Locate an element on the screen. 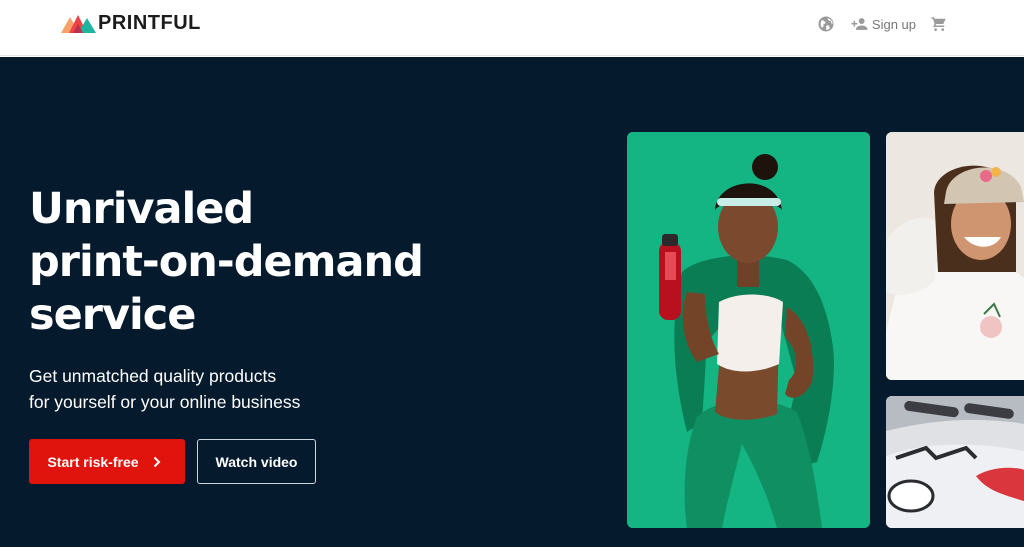 Image resolution: width=1024 pixels, height=547 pixels. start-risk-free-button: Start risk-free is located at coordinates (107, 461).